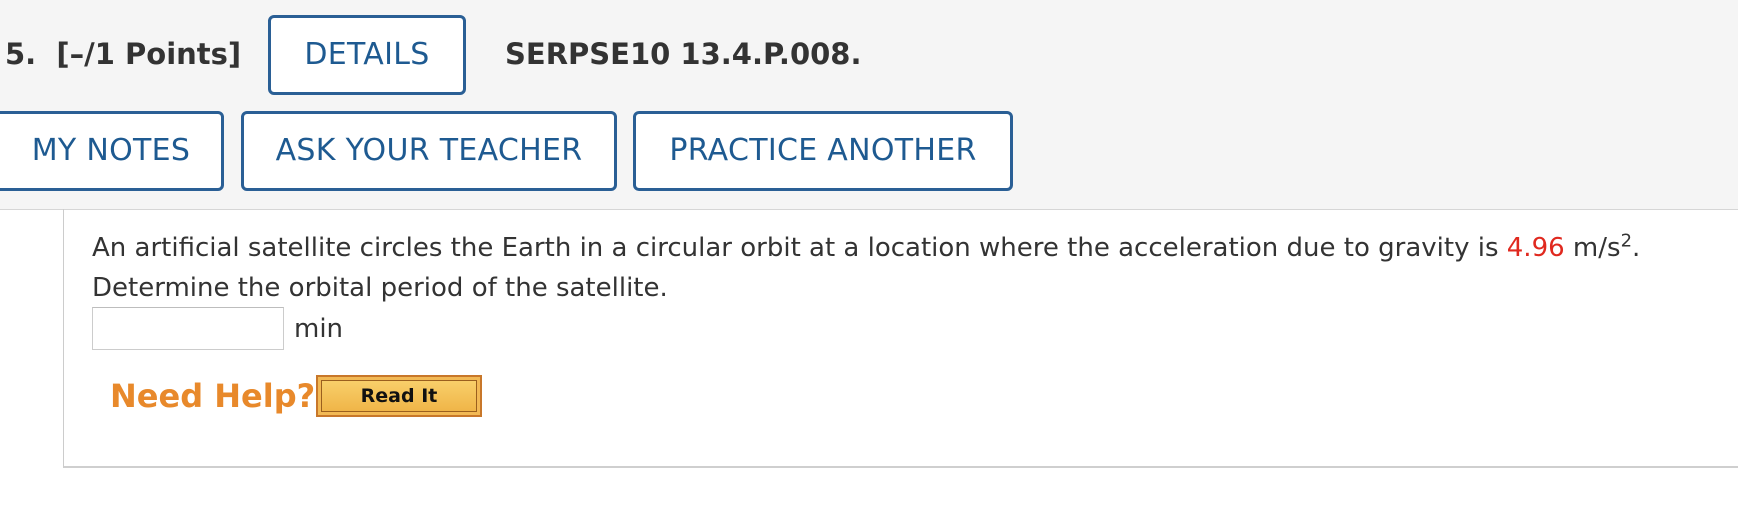 The height and width of the screenshot is (508, 1738). Describe the element at coordinates (1626, 241) in the screenshot. I see `unit-exponent: 2` at that location.